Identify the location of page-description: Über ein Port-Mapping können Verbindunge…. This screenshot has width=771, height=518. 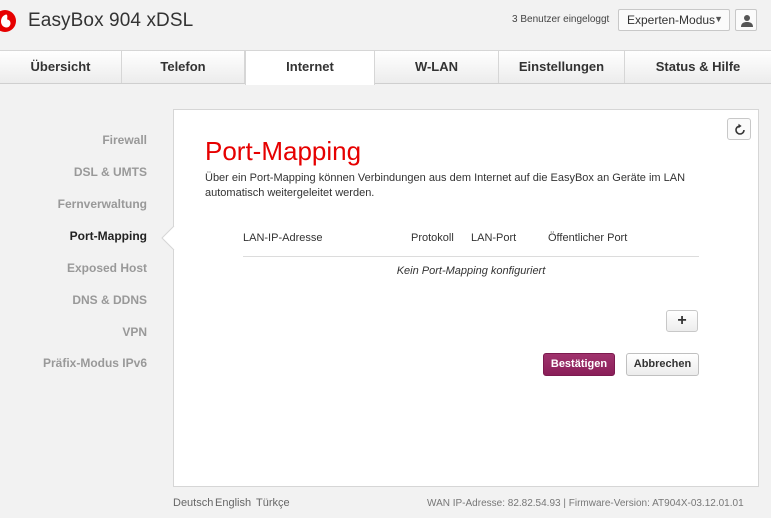
(445, 185).